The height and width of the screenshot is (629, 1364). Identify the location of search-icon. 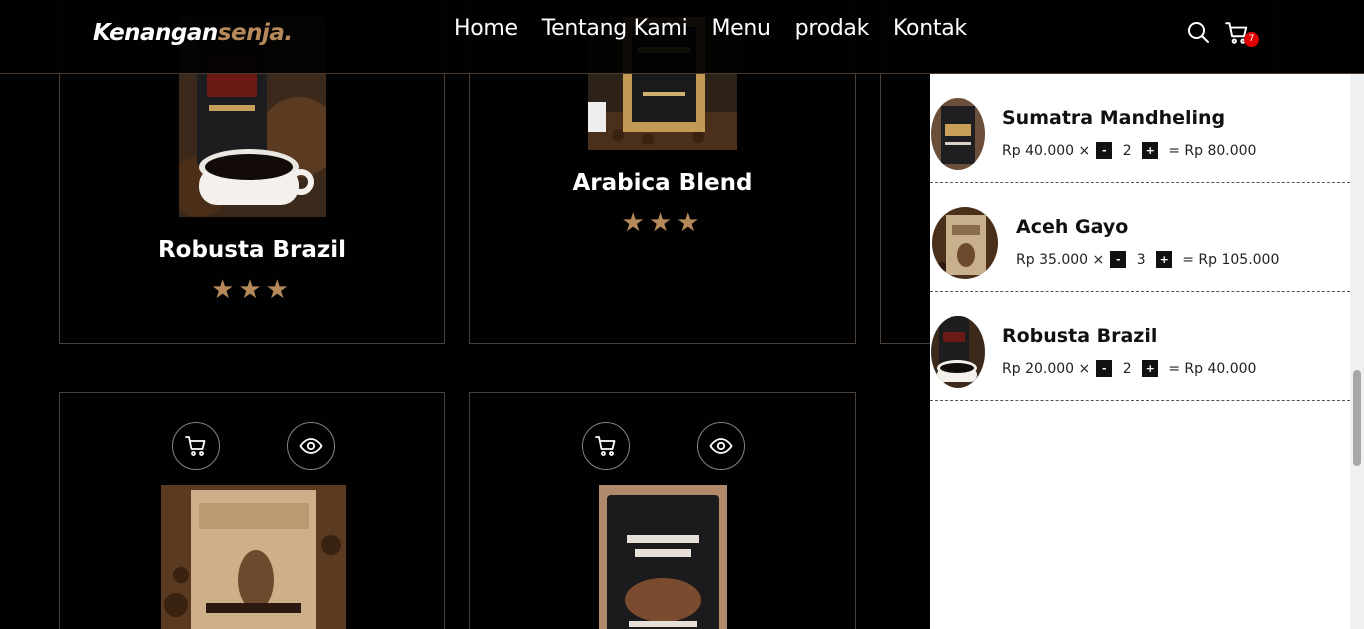
(1198, 32).